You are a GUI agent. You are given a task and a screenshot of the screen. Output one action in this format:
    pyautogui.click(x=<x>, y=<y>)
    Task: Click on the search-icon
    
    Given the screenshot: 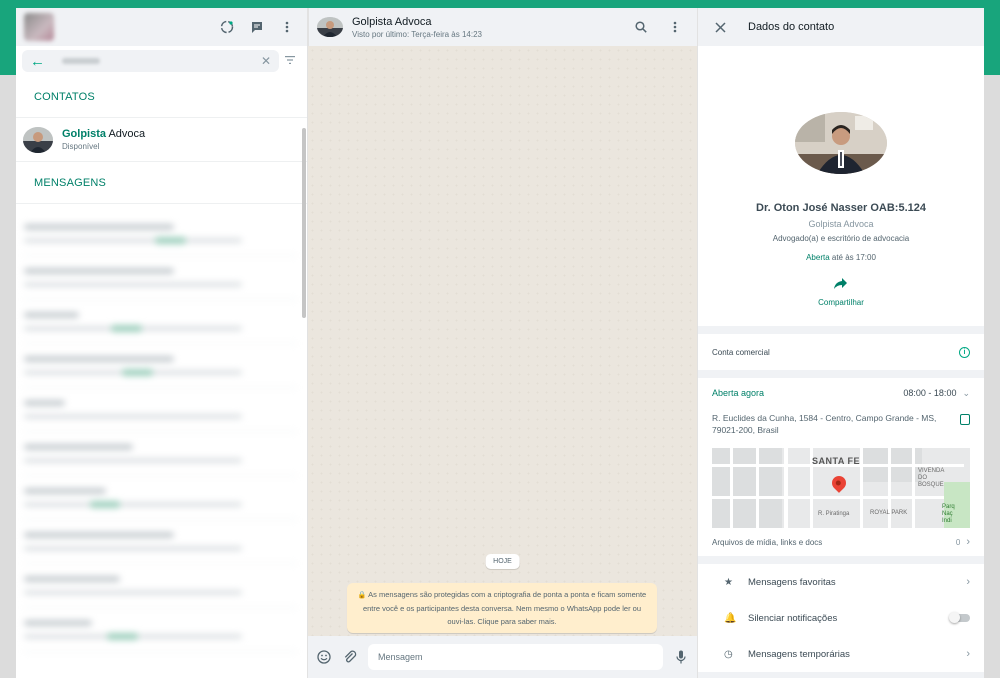 What is the action you would take?
    pyautogui.click(x=641, y=27)
    